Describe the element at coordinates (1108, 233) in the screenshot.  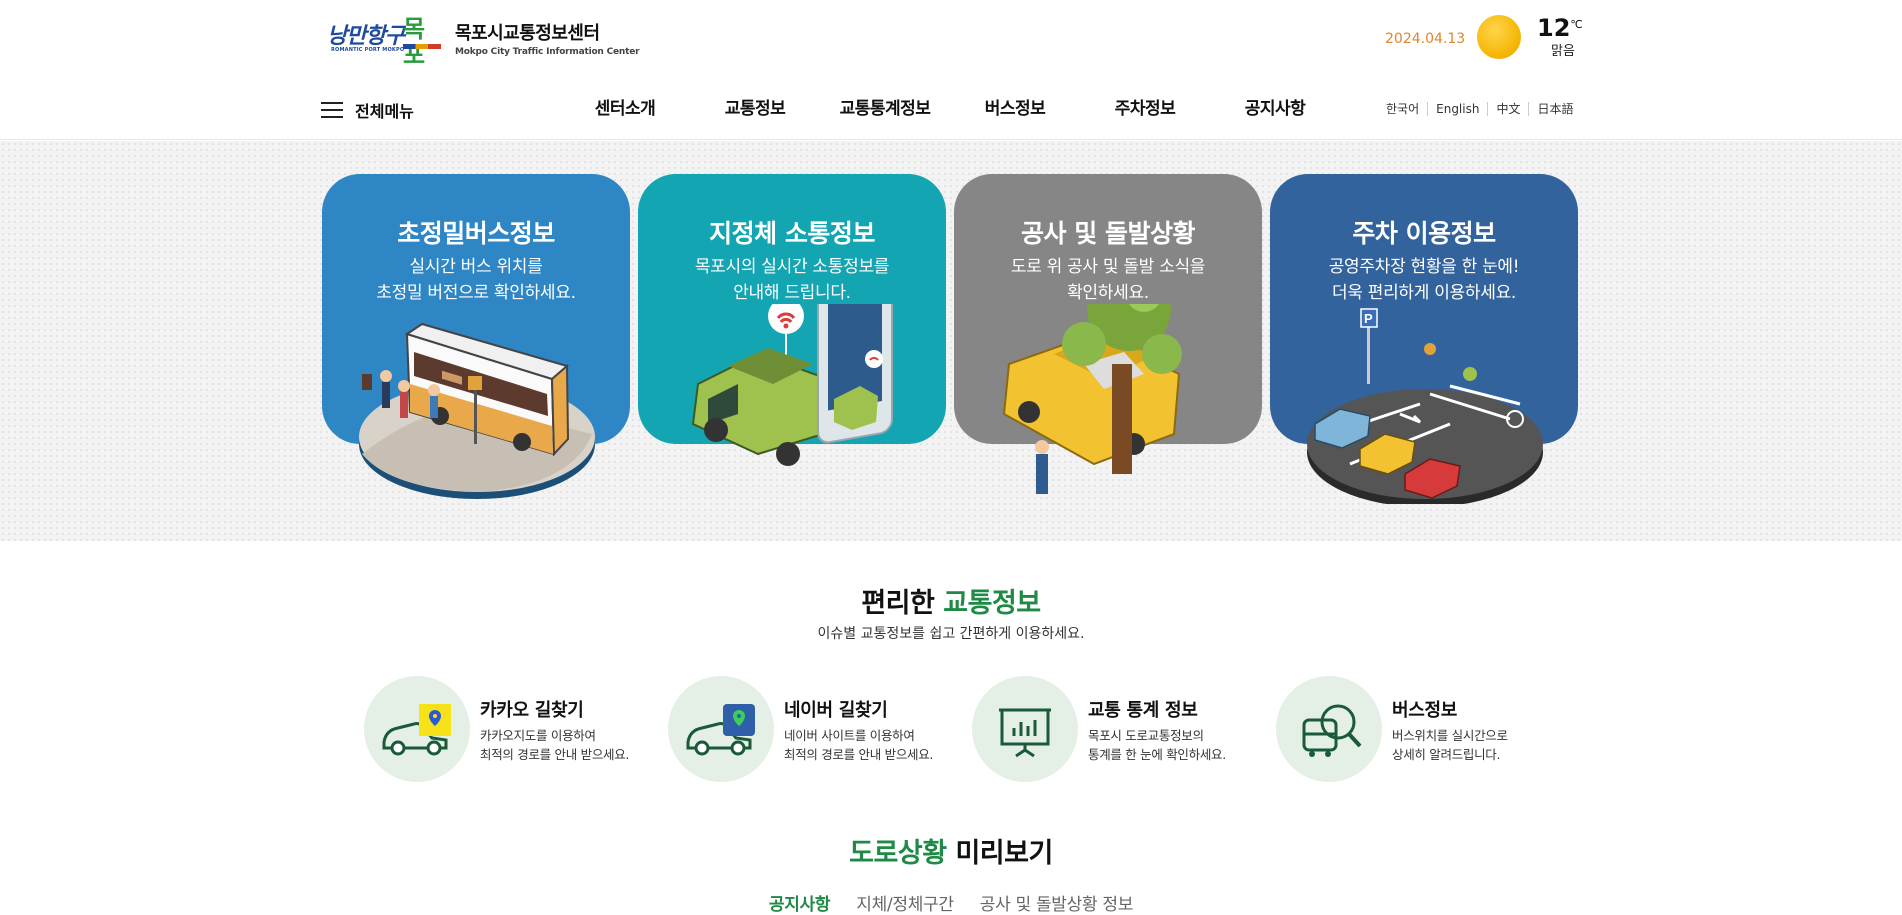
I see `card-title: 공사 및 돌발상황` at that location.